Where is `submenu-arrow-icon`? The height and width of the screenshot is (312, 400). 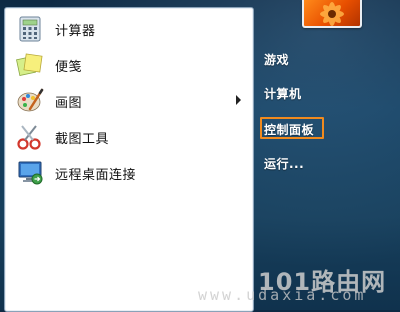 submenu-arrow-icon is located at coordinates (238, 100).